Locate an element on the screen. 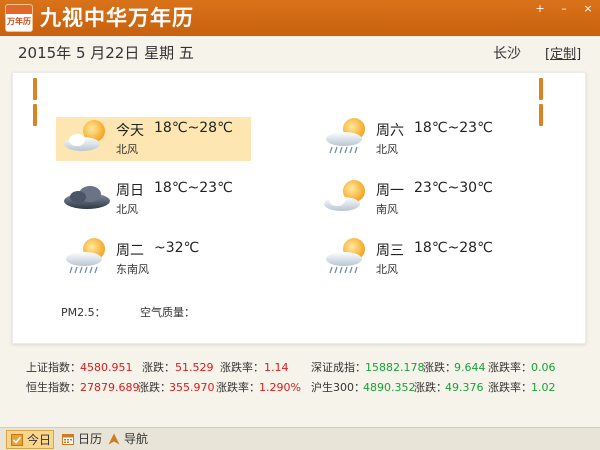  forecast-card-today: 今天 18℃~28℃ 北风 is located at coordinates (153, 139).